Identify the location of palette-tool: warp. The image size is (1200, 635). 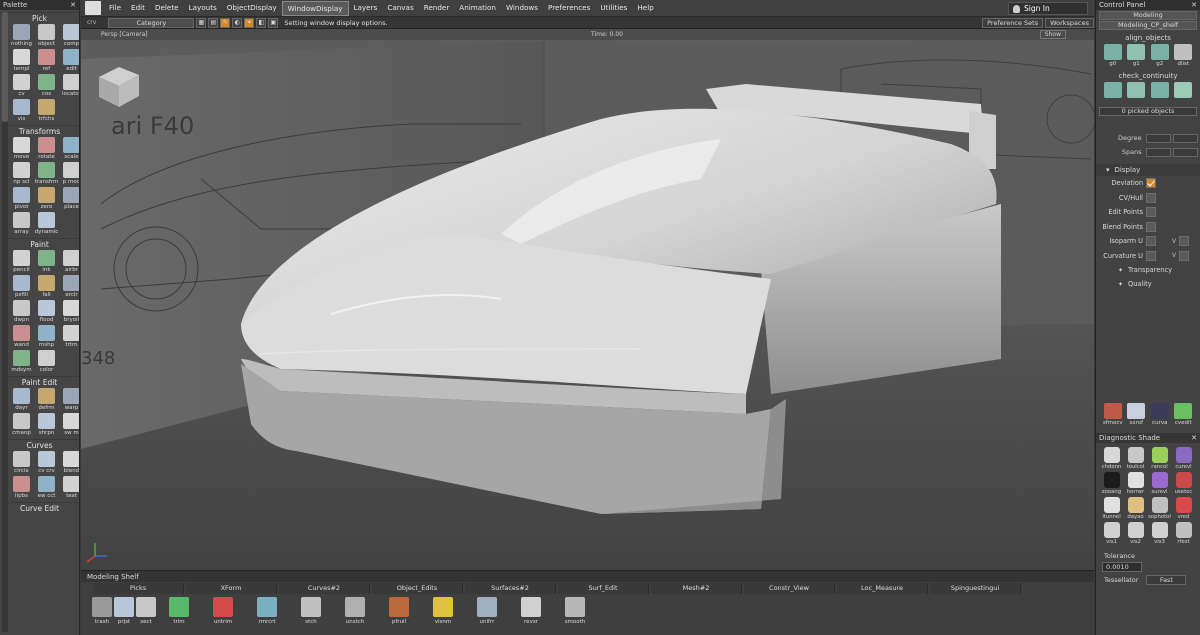
(69, 400).